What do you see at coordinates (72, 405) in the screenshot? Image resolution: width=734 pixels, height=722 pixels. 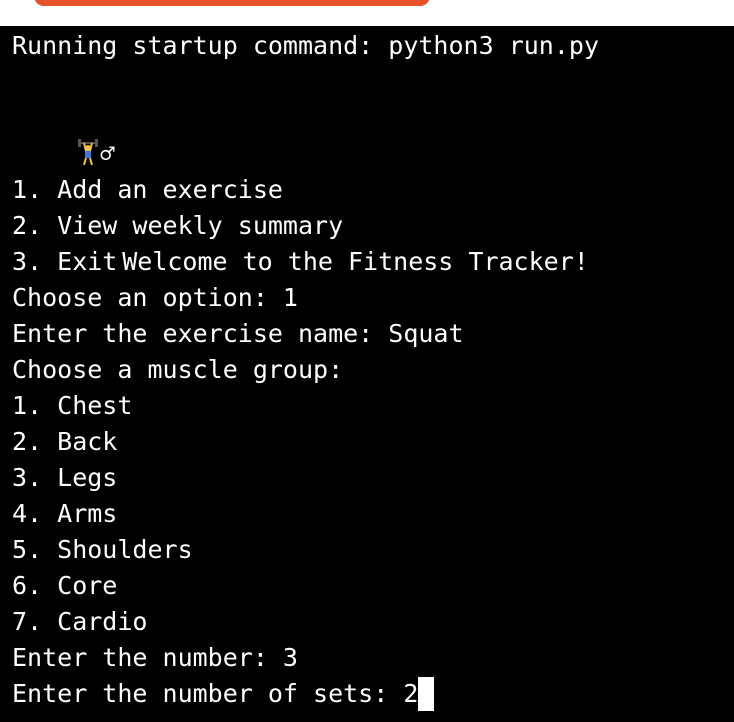 I see `muscle-option-chest: 1. Chest` at bounding box center [72, 405].